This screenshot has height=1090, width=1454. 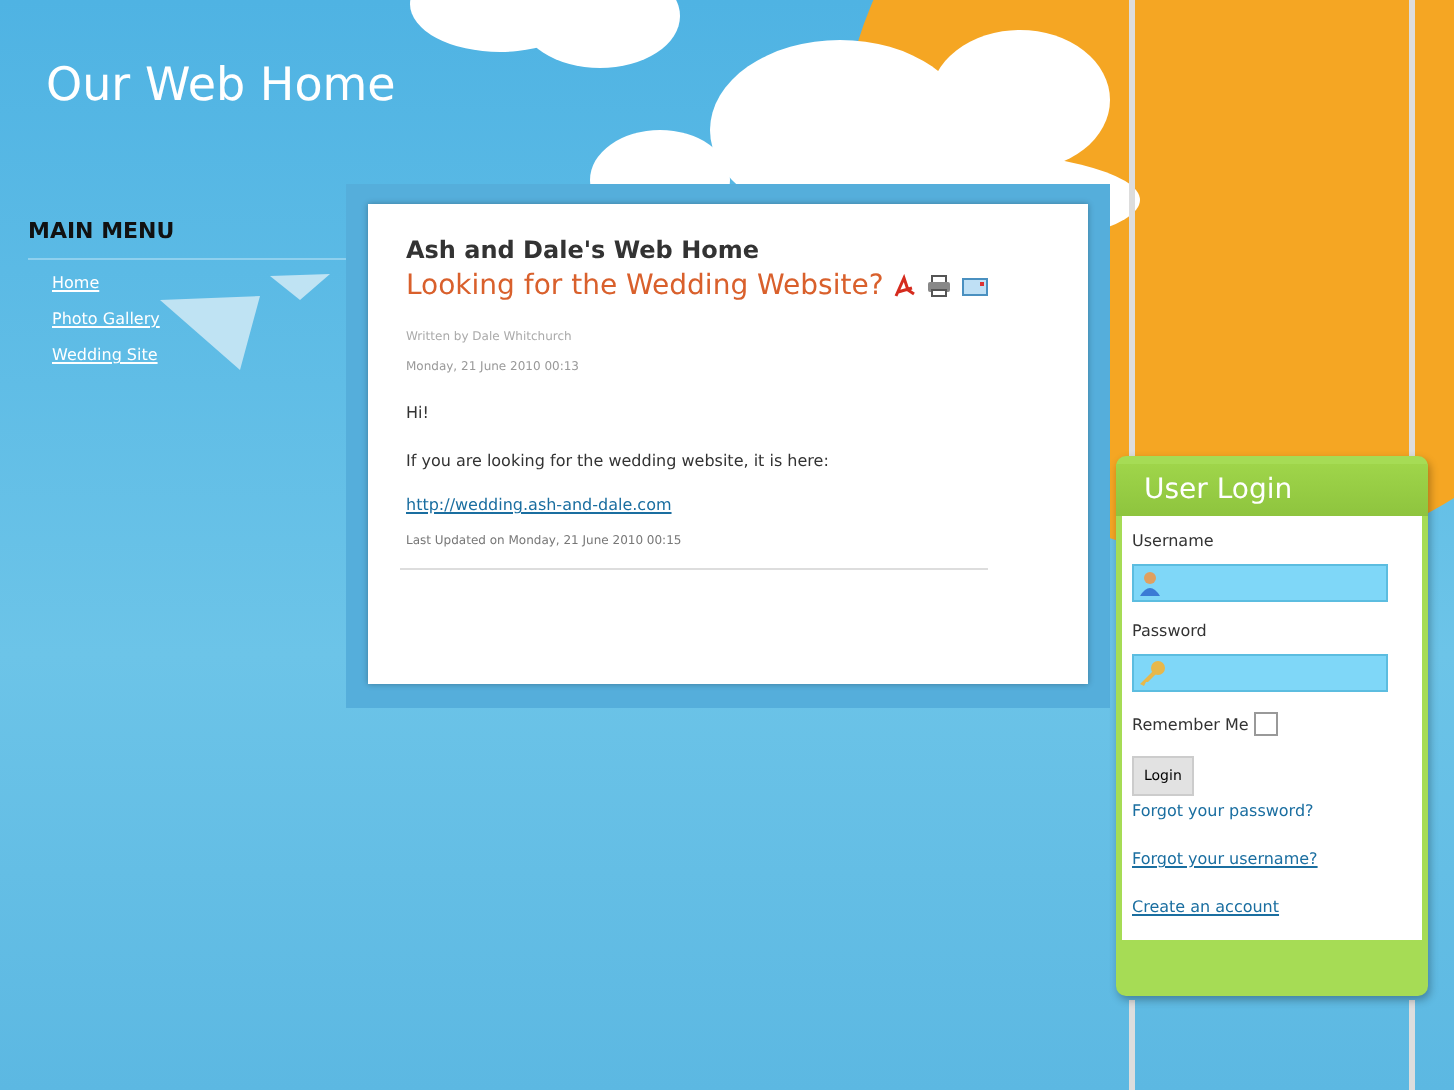 What do you see at coordinates (904, 286) in the screenshot?
I see `pdf-icon` at bounding box center [904, 286].